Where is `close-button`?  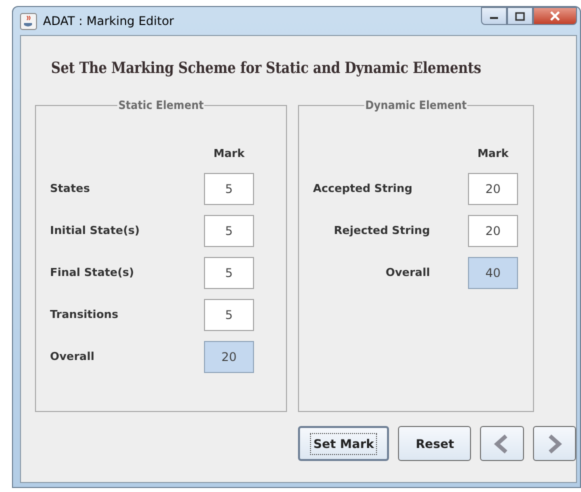
close-button is located at coordinates (555, 16).